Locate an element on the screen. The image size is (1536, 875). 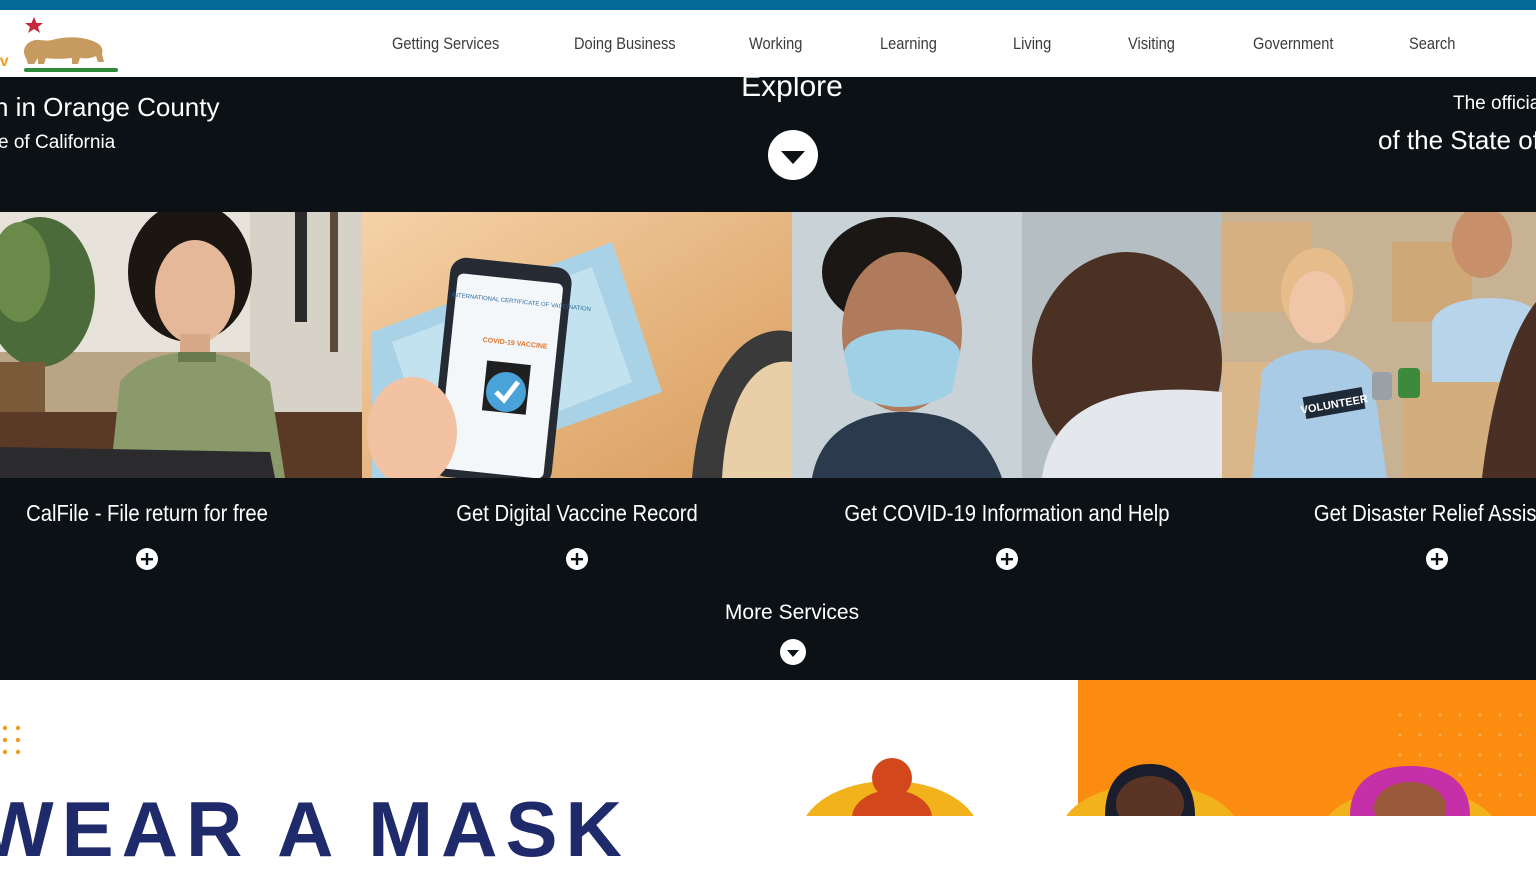
svg-text: ov is located at coordinates (4, 61).